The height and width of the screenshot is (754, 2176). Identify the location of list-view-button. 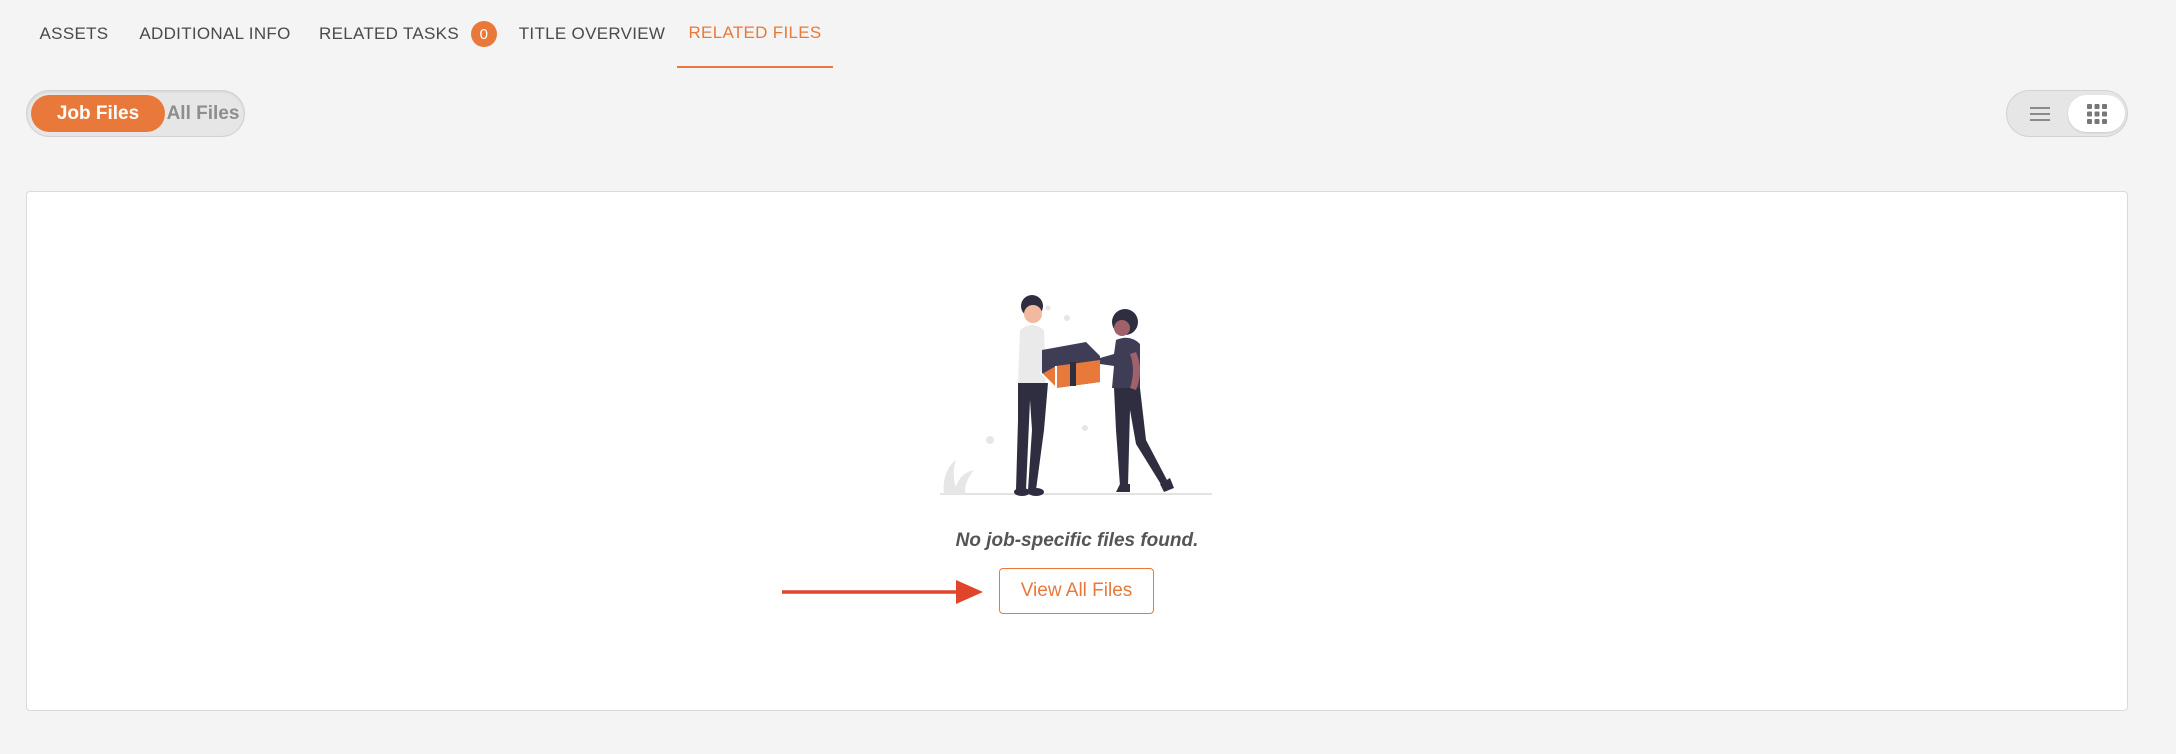
(2039, 113).